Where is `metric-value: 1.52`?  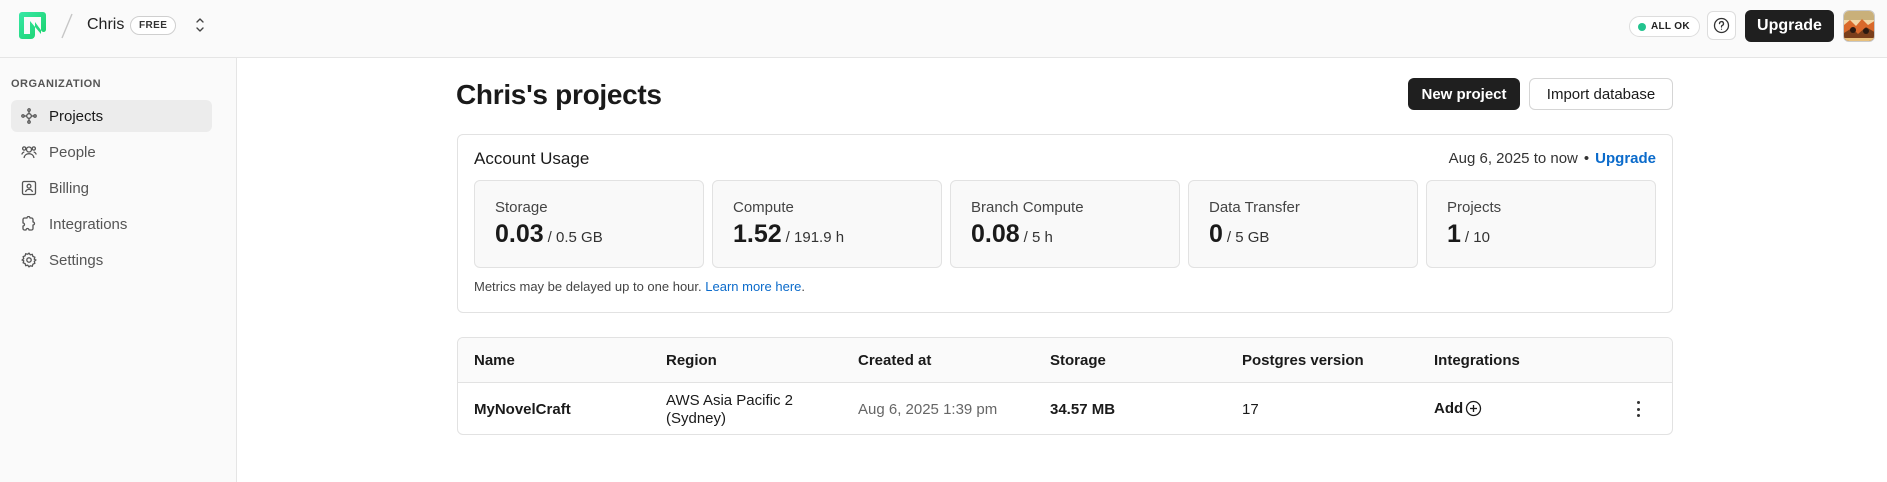 metric-value: 1.52 is located at coordinates (757, 234).